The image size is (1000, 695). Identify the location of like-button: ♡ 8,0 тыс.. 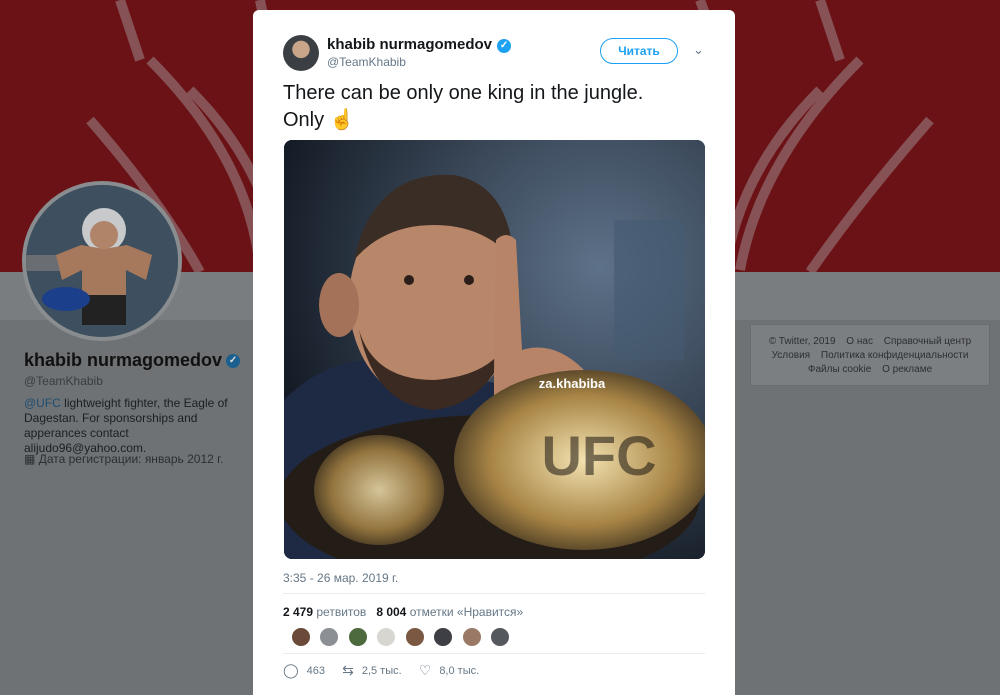
(449, 670).